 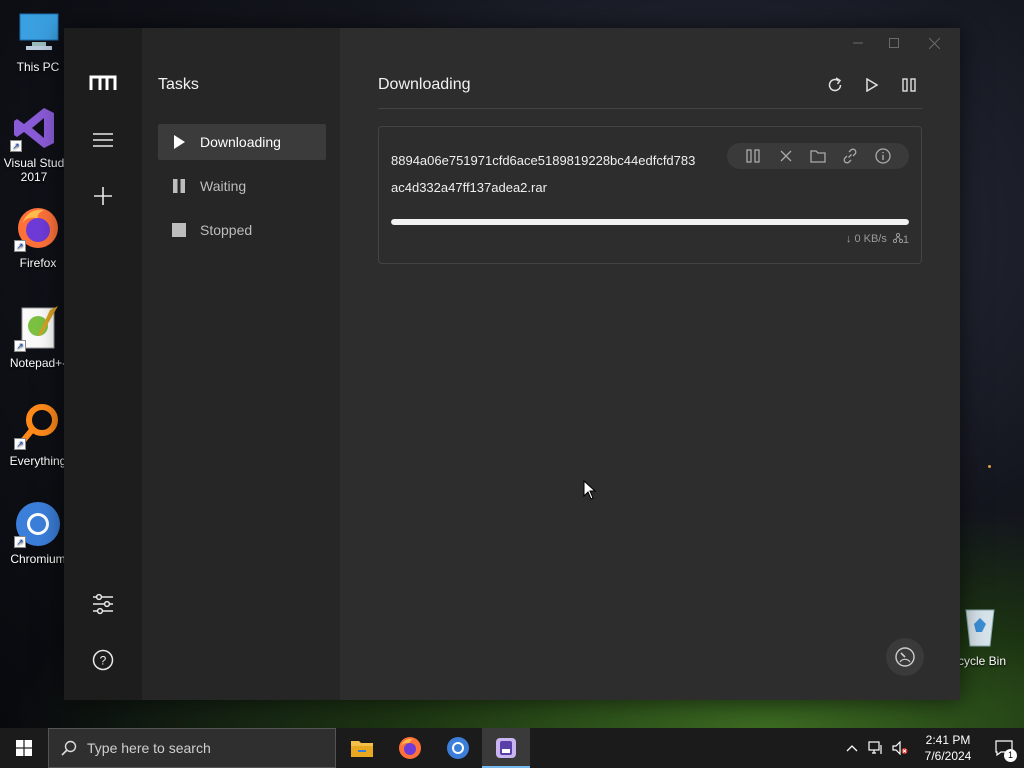 I want to click on clock-date: 7/6/2024, so click(x=948, y=756).